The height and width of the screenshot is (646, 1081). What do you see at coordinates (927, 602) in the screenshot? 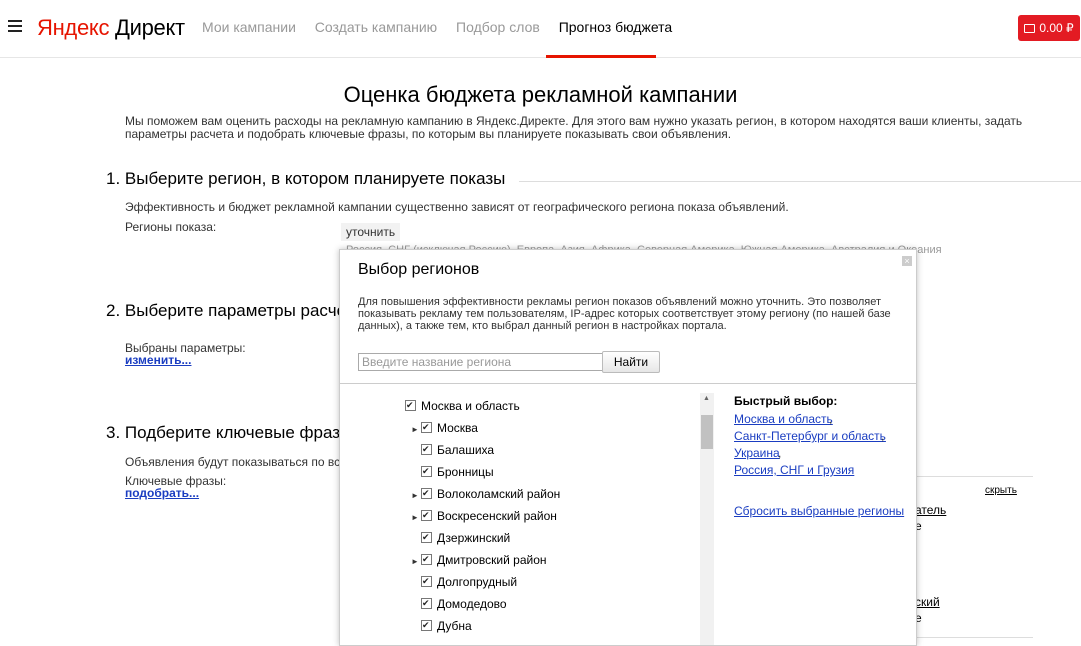
I see `side-link-3: ский` at bounding box center [927, 602].